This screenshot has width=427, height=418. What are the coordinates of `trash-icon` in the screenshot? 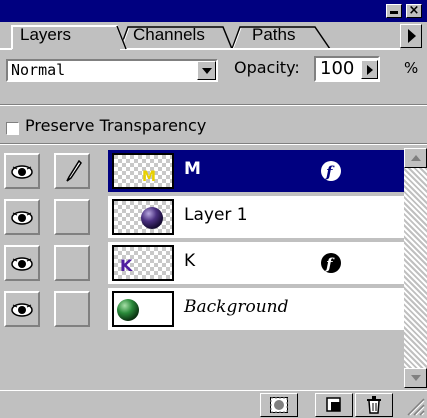 It's located at (374, 405).